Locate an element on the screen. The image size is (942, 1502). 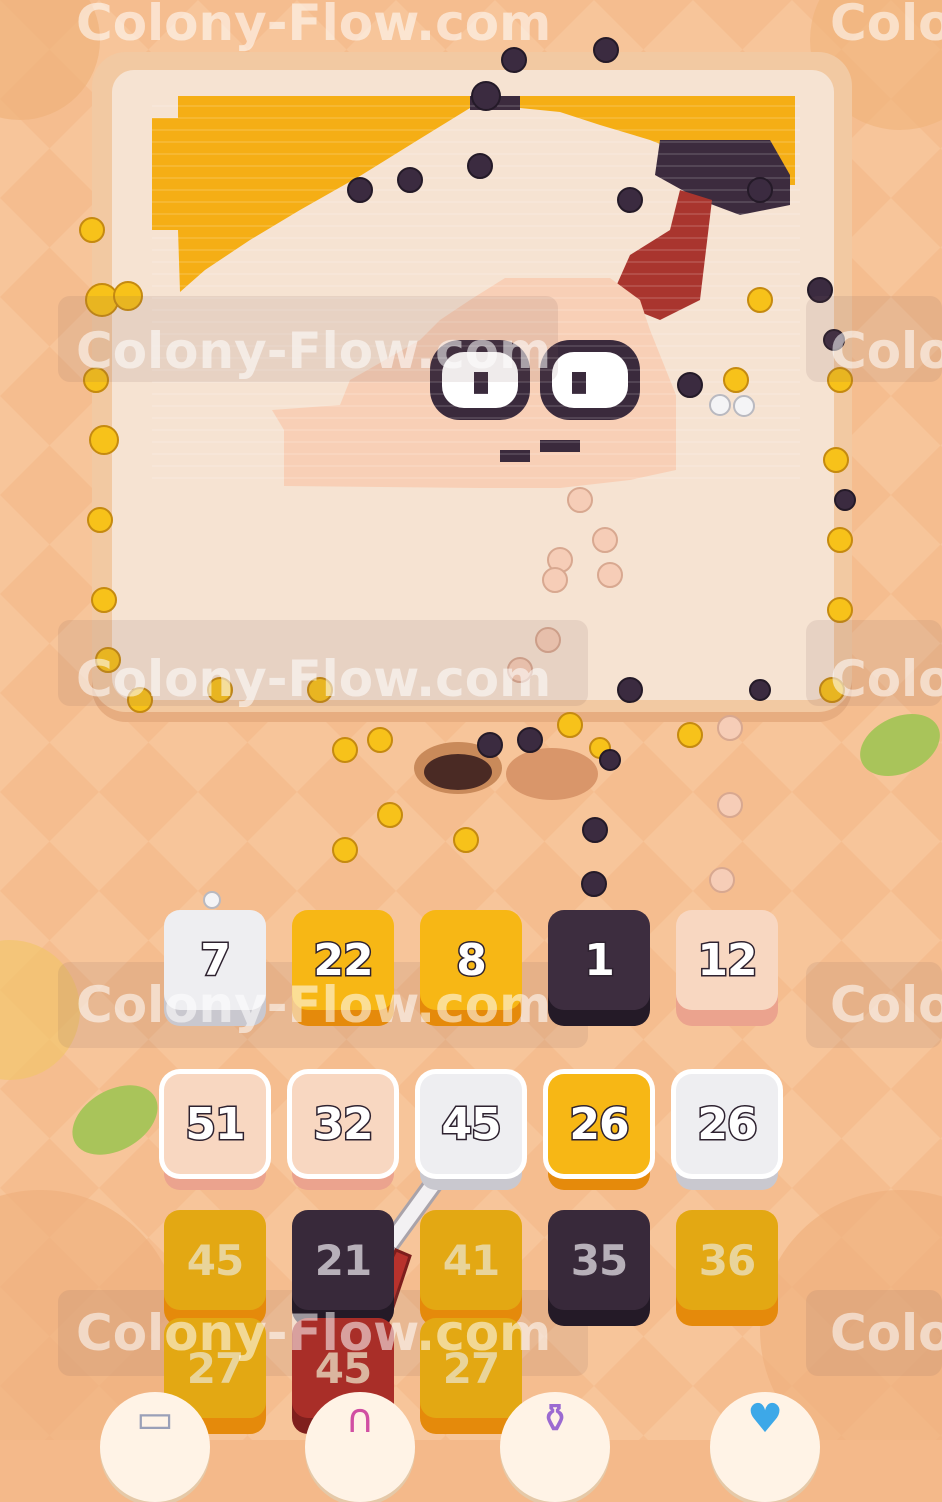
tile-face: 1 is located at coordinates (599, 960).